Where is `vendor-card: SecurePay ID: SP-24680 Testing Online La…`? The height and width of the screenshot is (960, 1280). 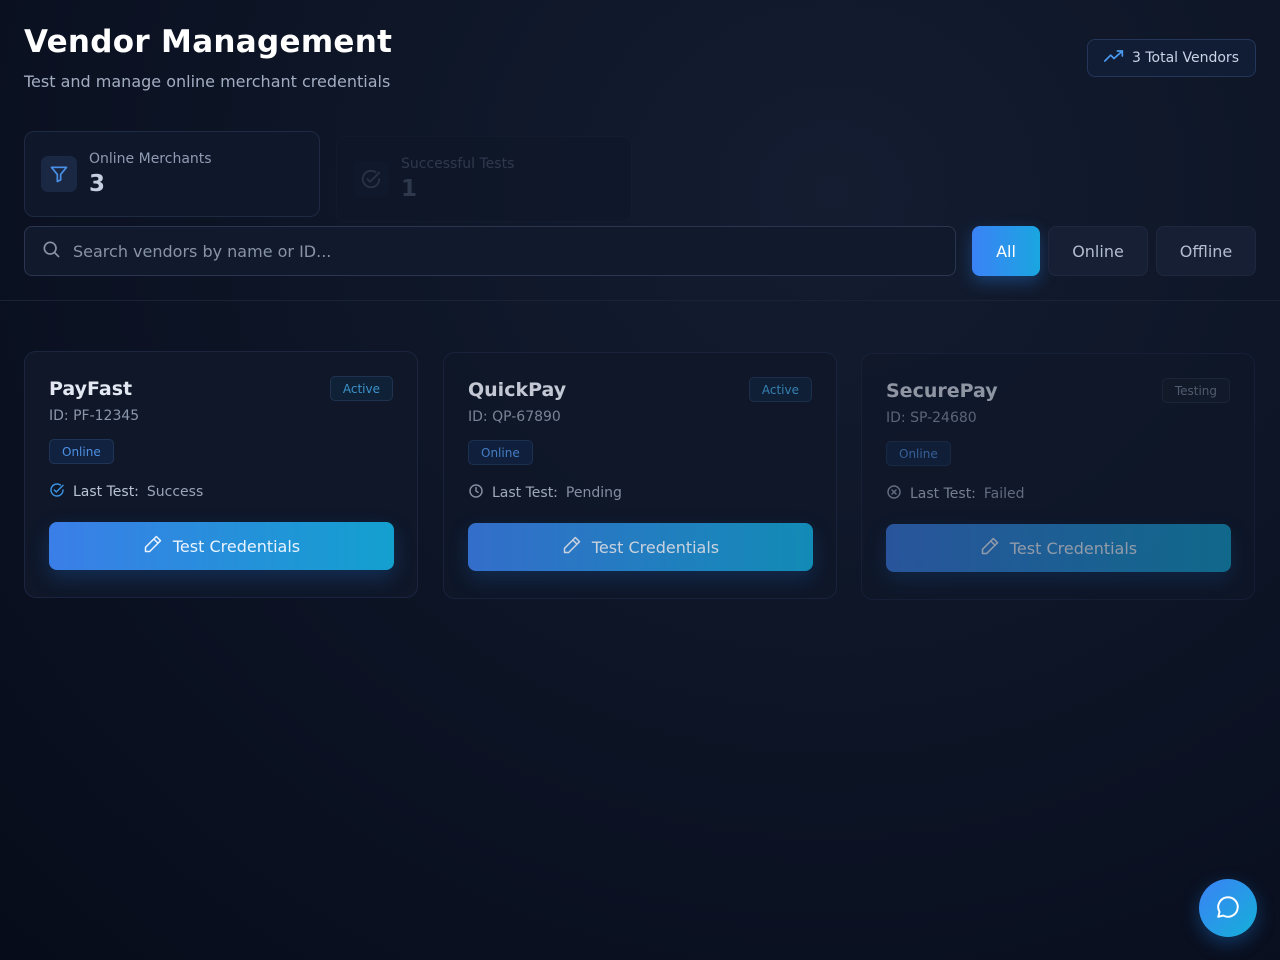 vendor-card: SecurePay ID: SP-24680 Testing Online La… is located at coordinates (1058, 476).